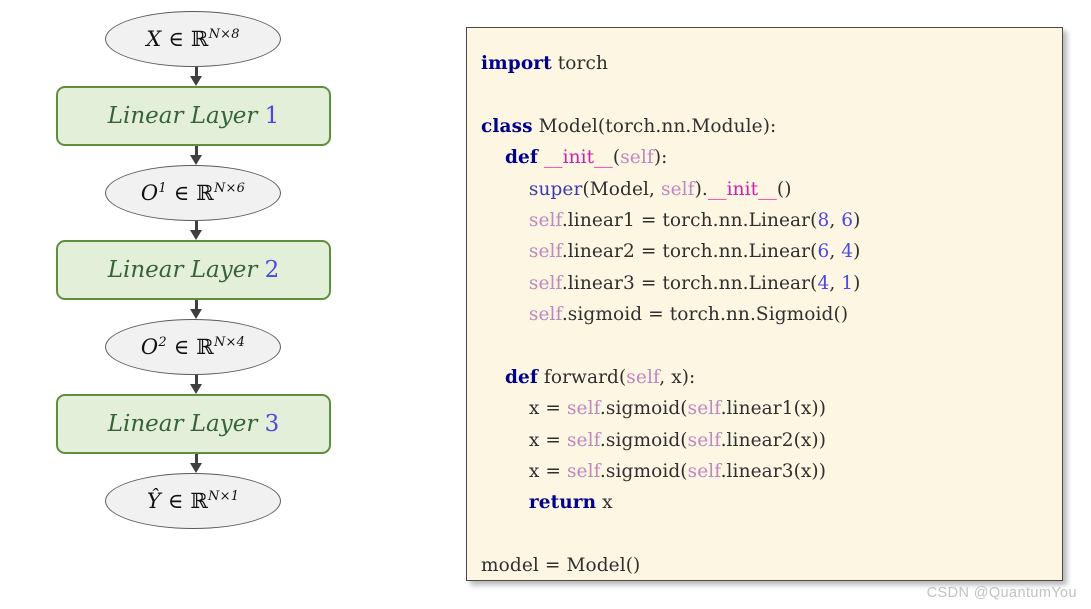  Describe the element at coordinates (582, 377) in the screenshot. I see `code-token: forward(` at that location.